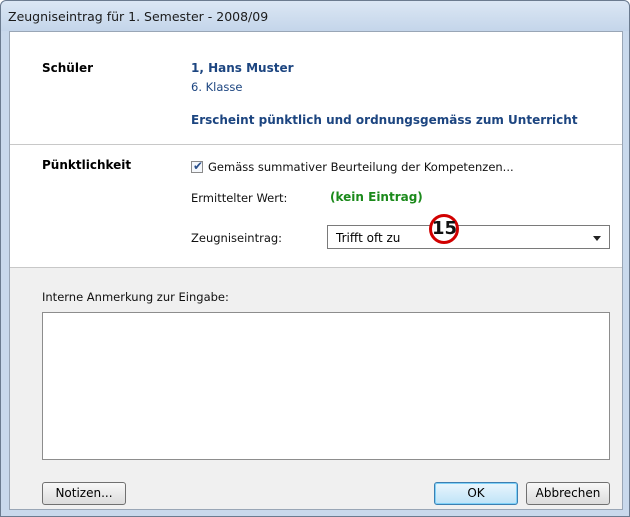 Image resolution: width=630 pixels, height=517 pixels. What do you see at coordinates (368, 238) in the screenshot?
I see `report-entry-value: Trifft oft zu` at bounding box center [368, 238].